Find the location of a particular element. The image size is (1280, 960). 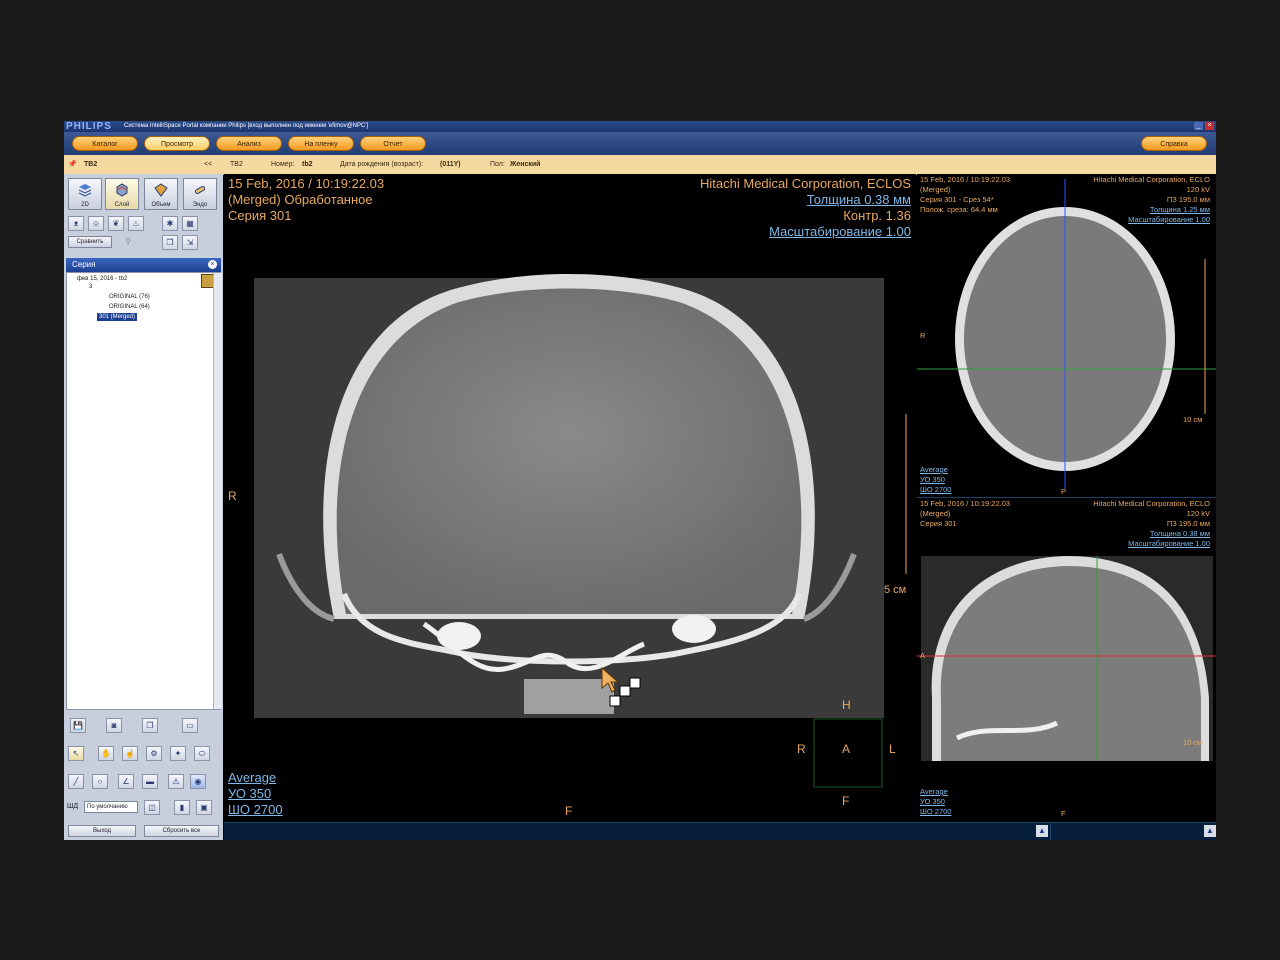

angle-tool-icon: ∠ is located at coordinates (126, 781).